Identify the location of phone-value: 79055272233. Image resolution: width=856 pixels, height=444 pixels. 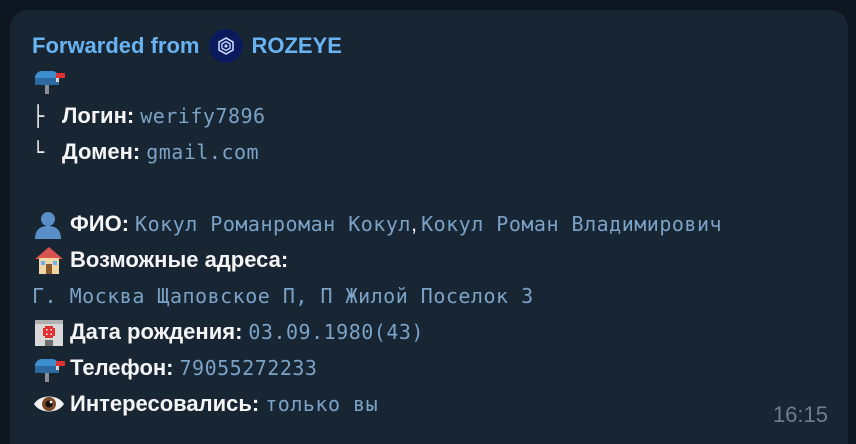
(249, 368).